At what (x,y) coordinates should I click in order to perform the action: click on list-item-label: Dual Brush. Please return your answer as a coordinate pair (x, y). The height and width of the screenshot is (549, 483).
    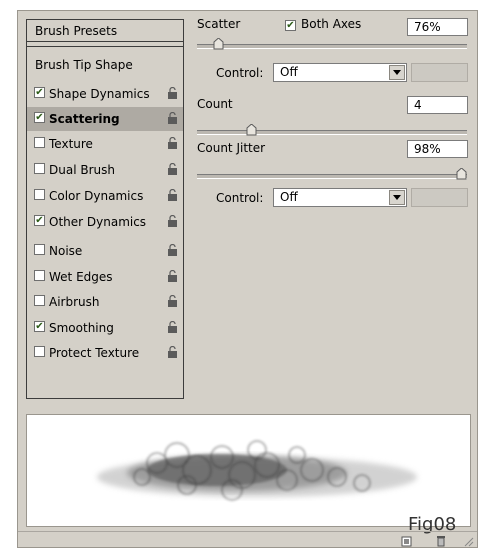
    Looking at the image, I should click on (82, 170).